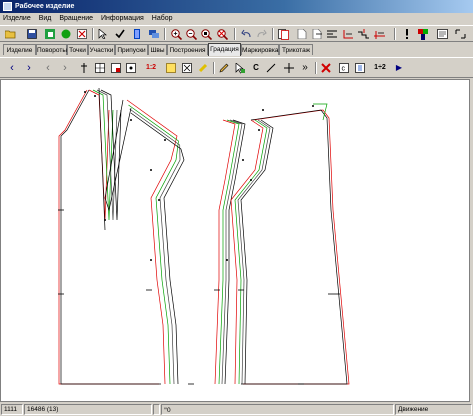 This screenshot has width=473, height=416. Describe the element at coordinates (120, 34) in the screenshot. I see `check-icon` at that location.